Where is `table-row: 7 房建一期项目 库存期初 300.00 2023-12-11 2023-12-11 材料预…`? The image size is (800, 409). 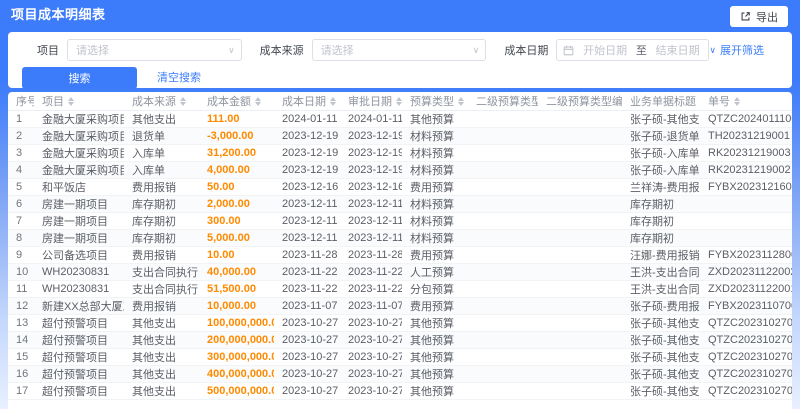
table-row: 7 房建一期项目 库存期初 300.00 2023-12-11 2023-12-11 材料预… is located at coordinates (400, 221).